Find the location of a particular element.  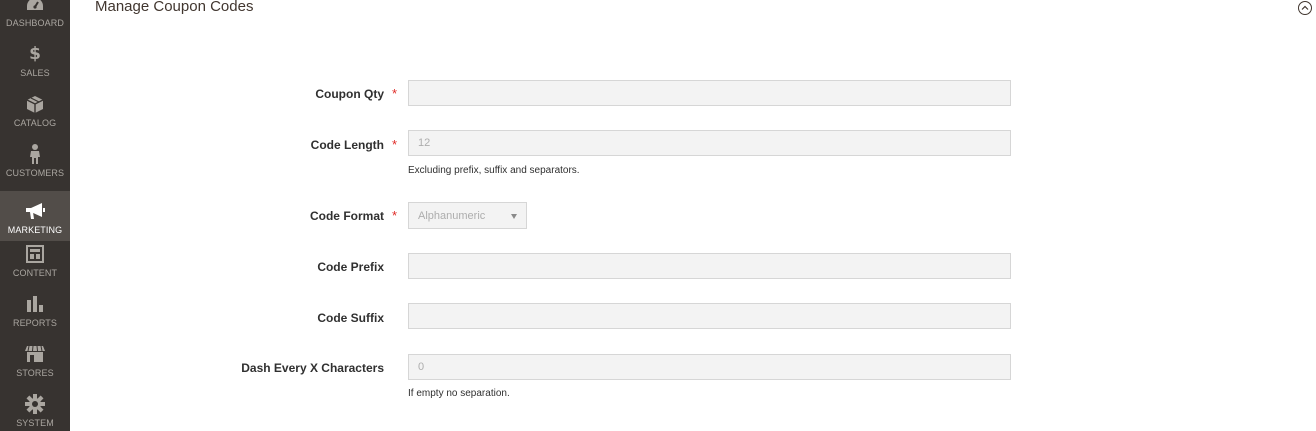

sidebar-item-dashboard: DASHBOARD is located at coordinates (35, 17).